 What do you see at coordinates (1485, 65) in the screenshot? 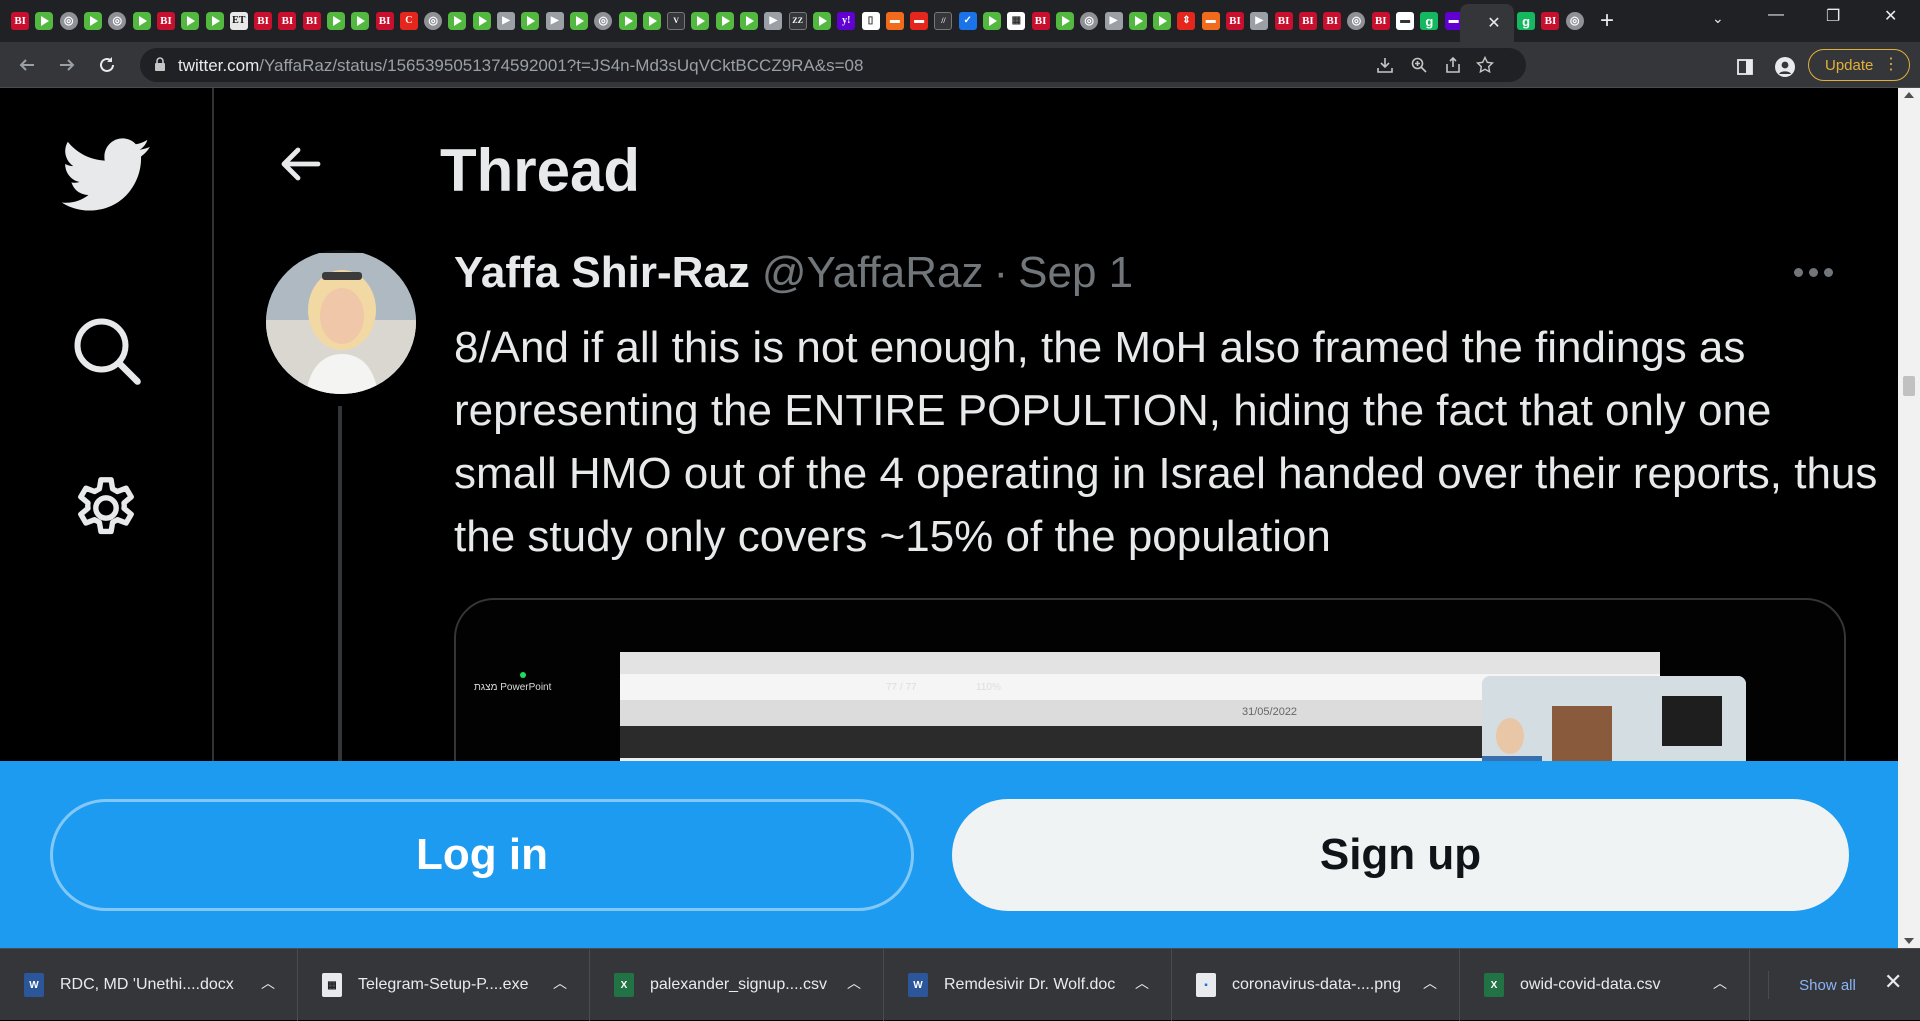
I see `bookmark-star-icon` at bounding box center [1485, 65].